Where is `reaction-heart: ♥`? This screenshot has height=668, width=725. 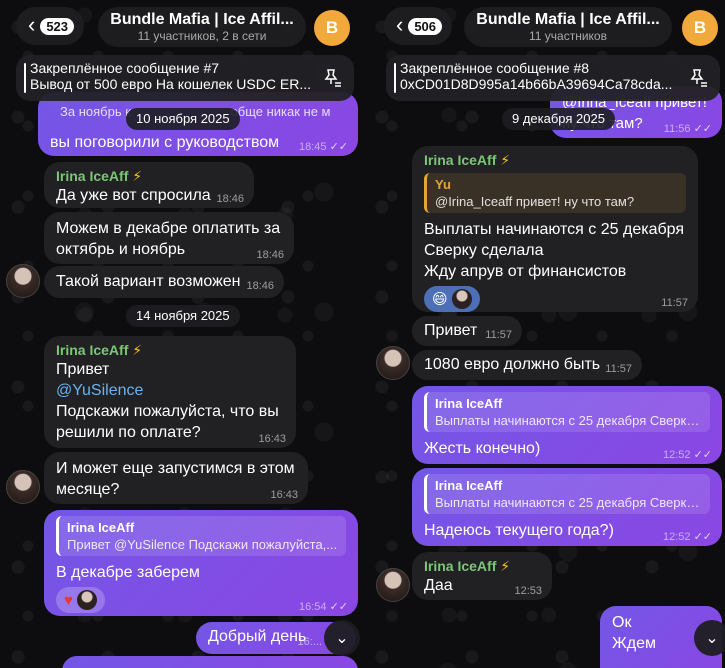 reaction-heart: ♥ is located at coordinates (80, 600).